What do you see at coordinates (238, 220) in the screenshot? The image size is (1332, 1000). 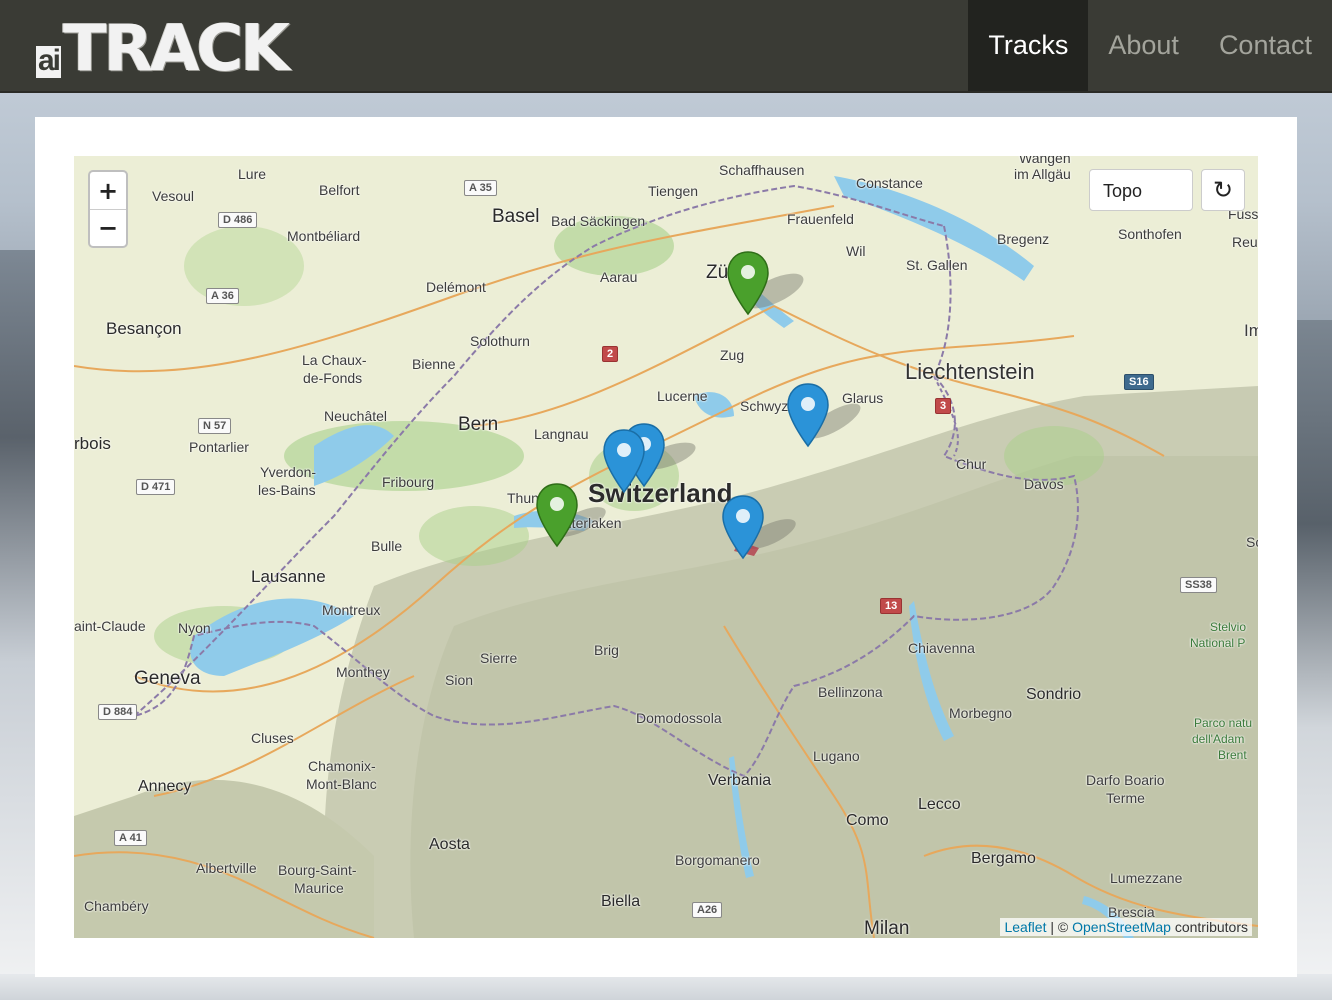 I see `road-badge: D 486` at bounding box center [238, 220].